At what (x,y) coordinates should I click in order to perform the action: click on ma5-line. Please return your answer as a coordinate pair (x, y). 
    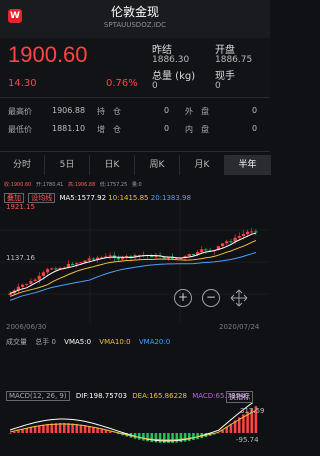
    Looking at the image, I should click on (133, 263).